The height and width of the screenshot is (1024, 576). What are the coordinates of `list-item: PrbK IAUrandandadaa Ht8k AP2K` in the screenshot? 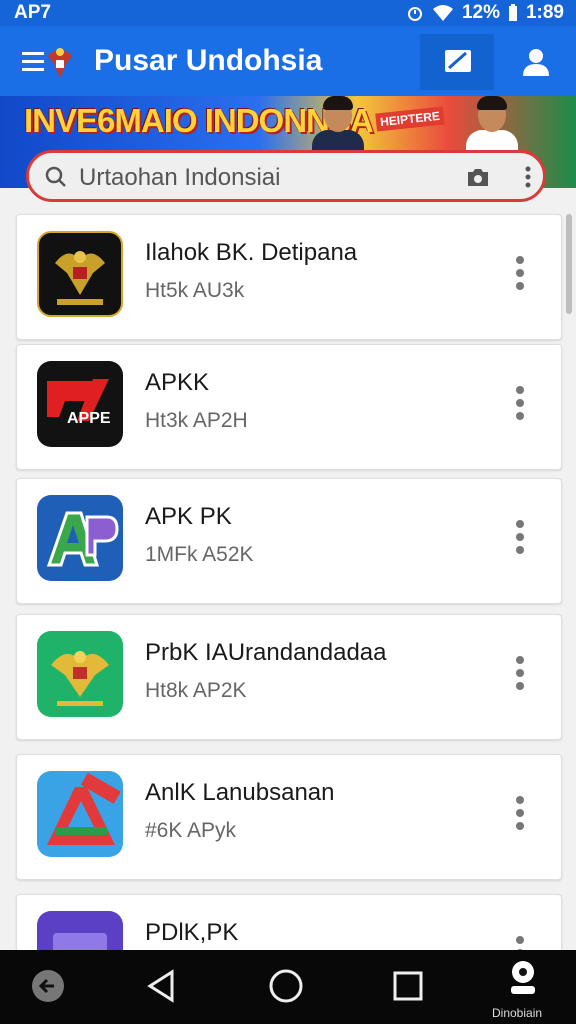 It's located at (289, 677).